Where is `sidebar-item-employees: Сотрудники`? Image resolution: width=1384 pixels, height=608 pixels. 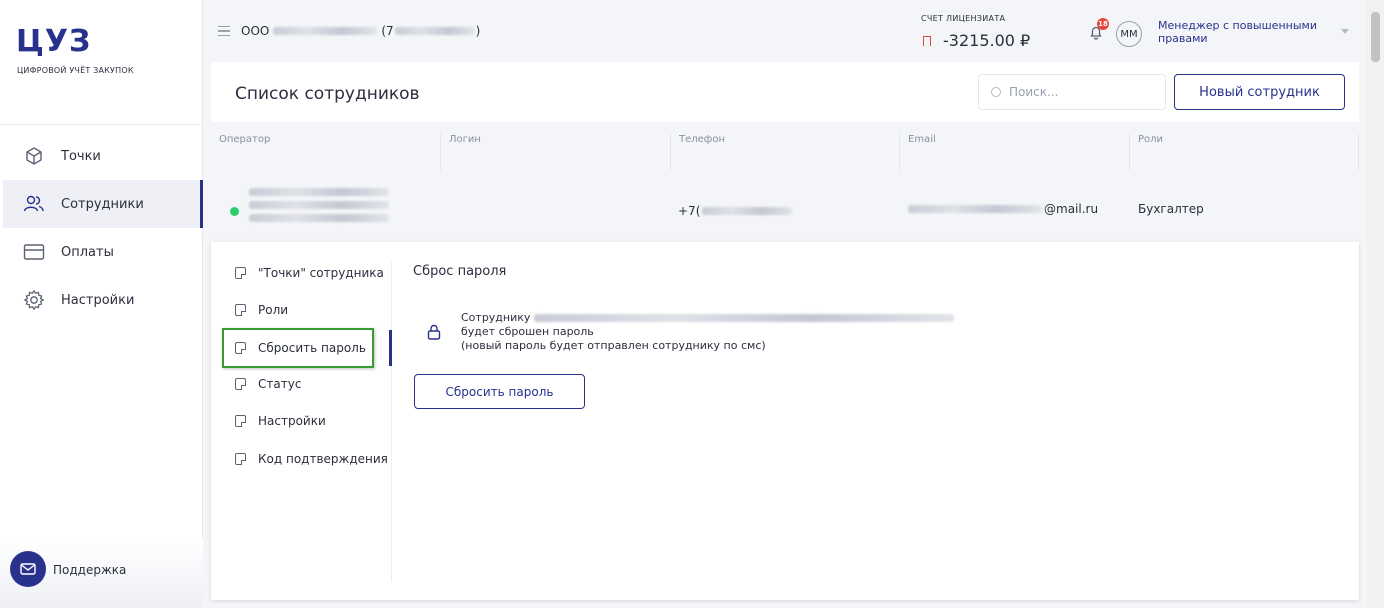
sidebar-item-employees: Сотрудники is located at coordinates (103, 204).